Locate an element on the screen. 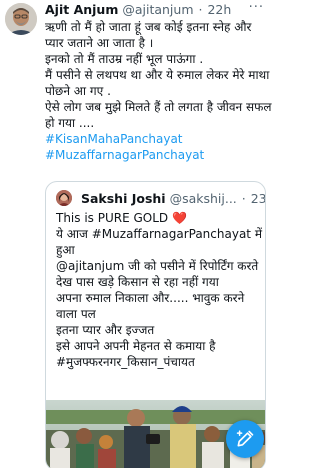  quoted-line: देख पास खड़े किसान से रहा नहीं गया is located at coordinates (137, 282).